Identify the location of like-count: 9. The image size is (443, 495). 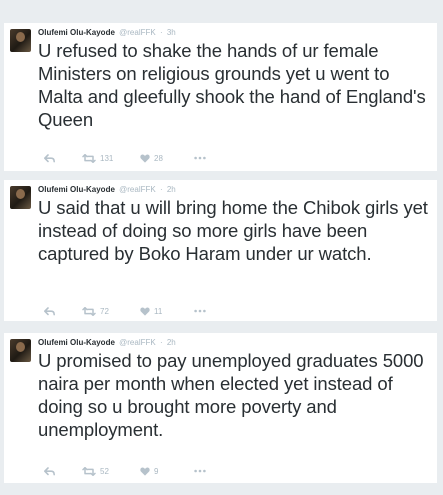
(156, 471).